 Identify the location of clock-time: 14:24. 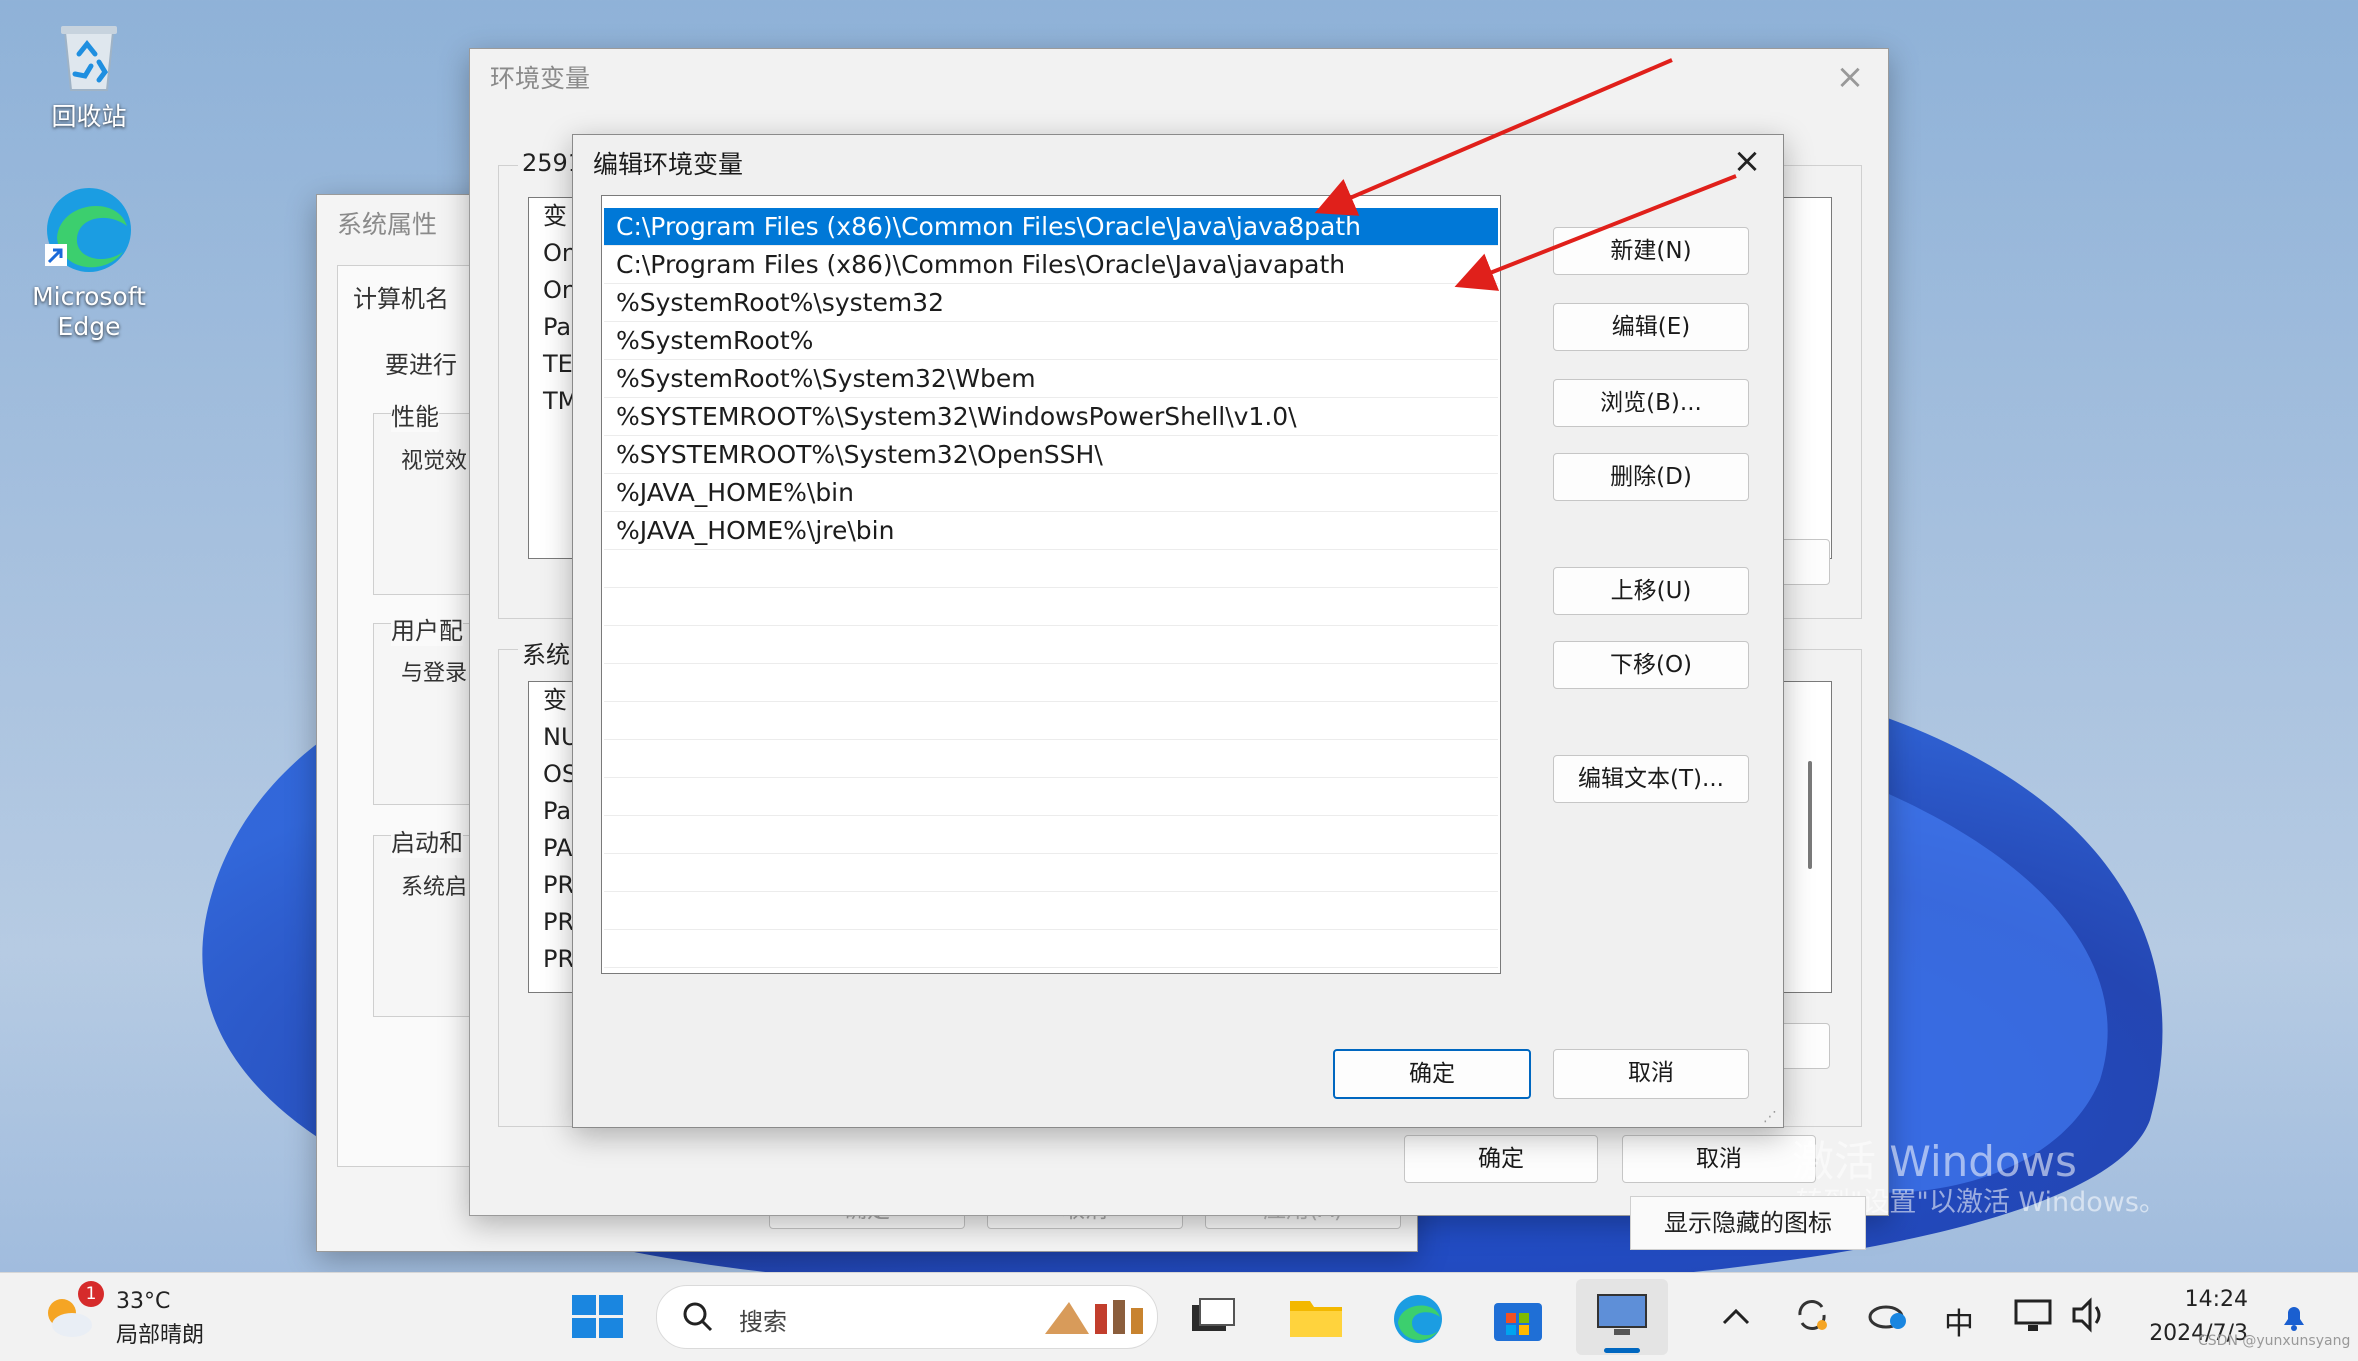
(2216, 1299).